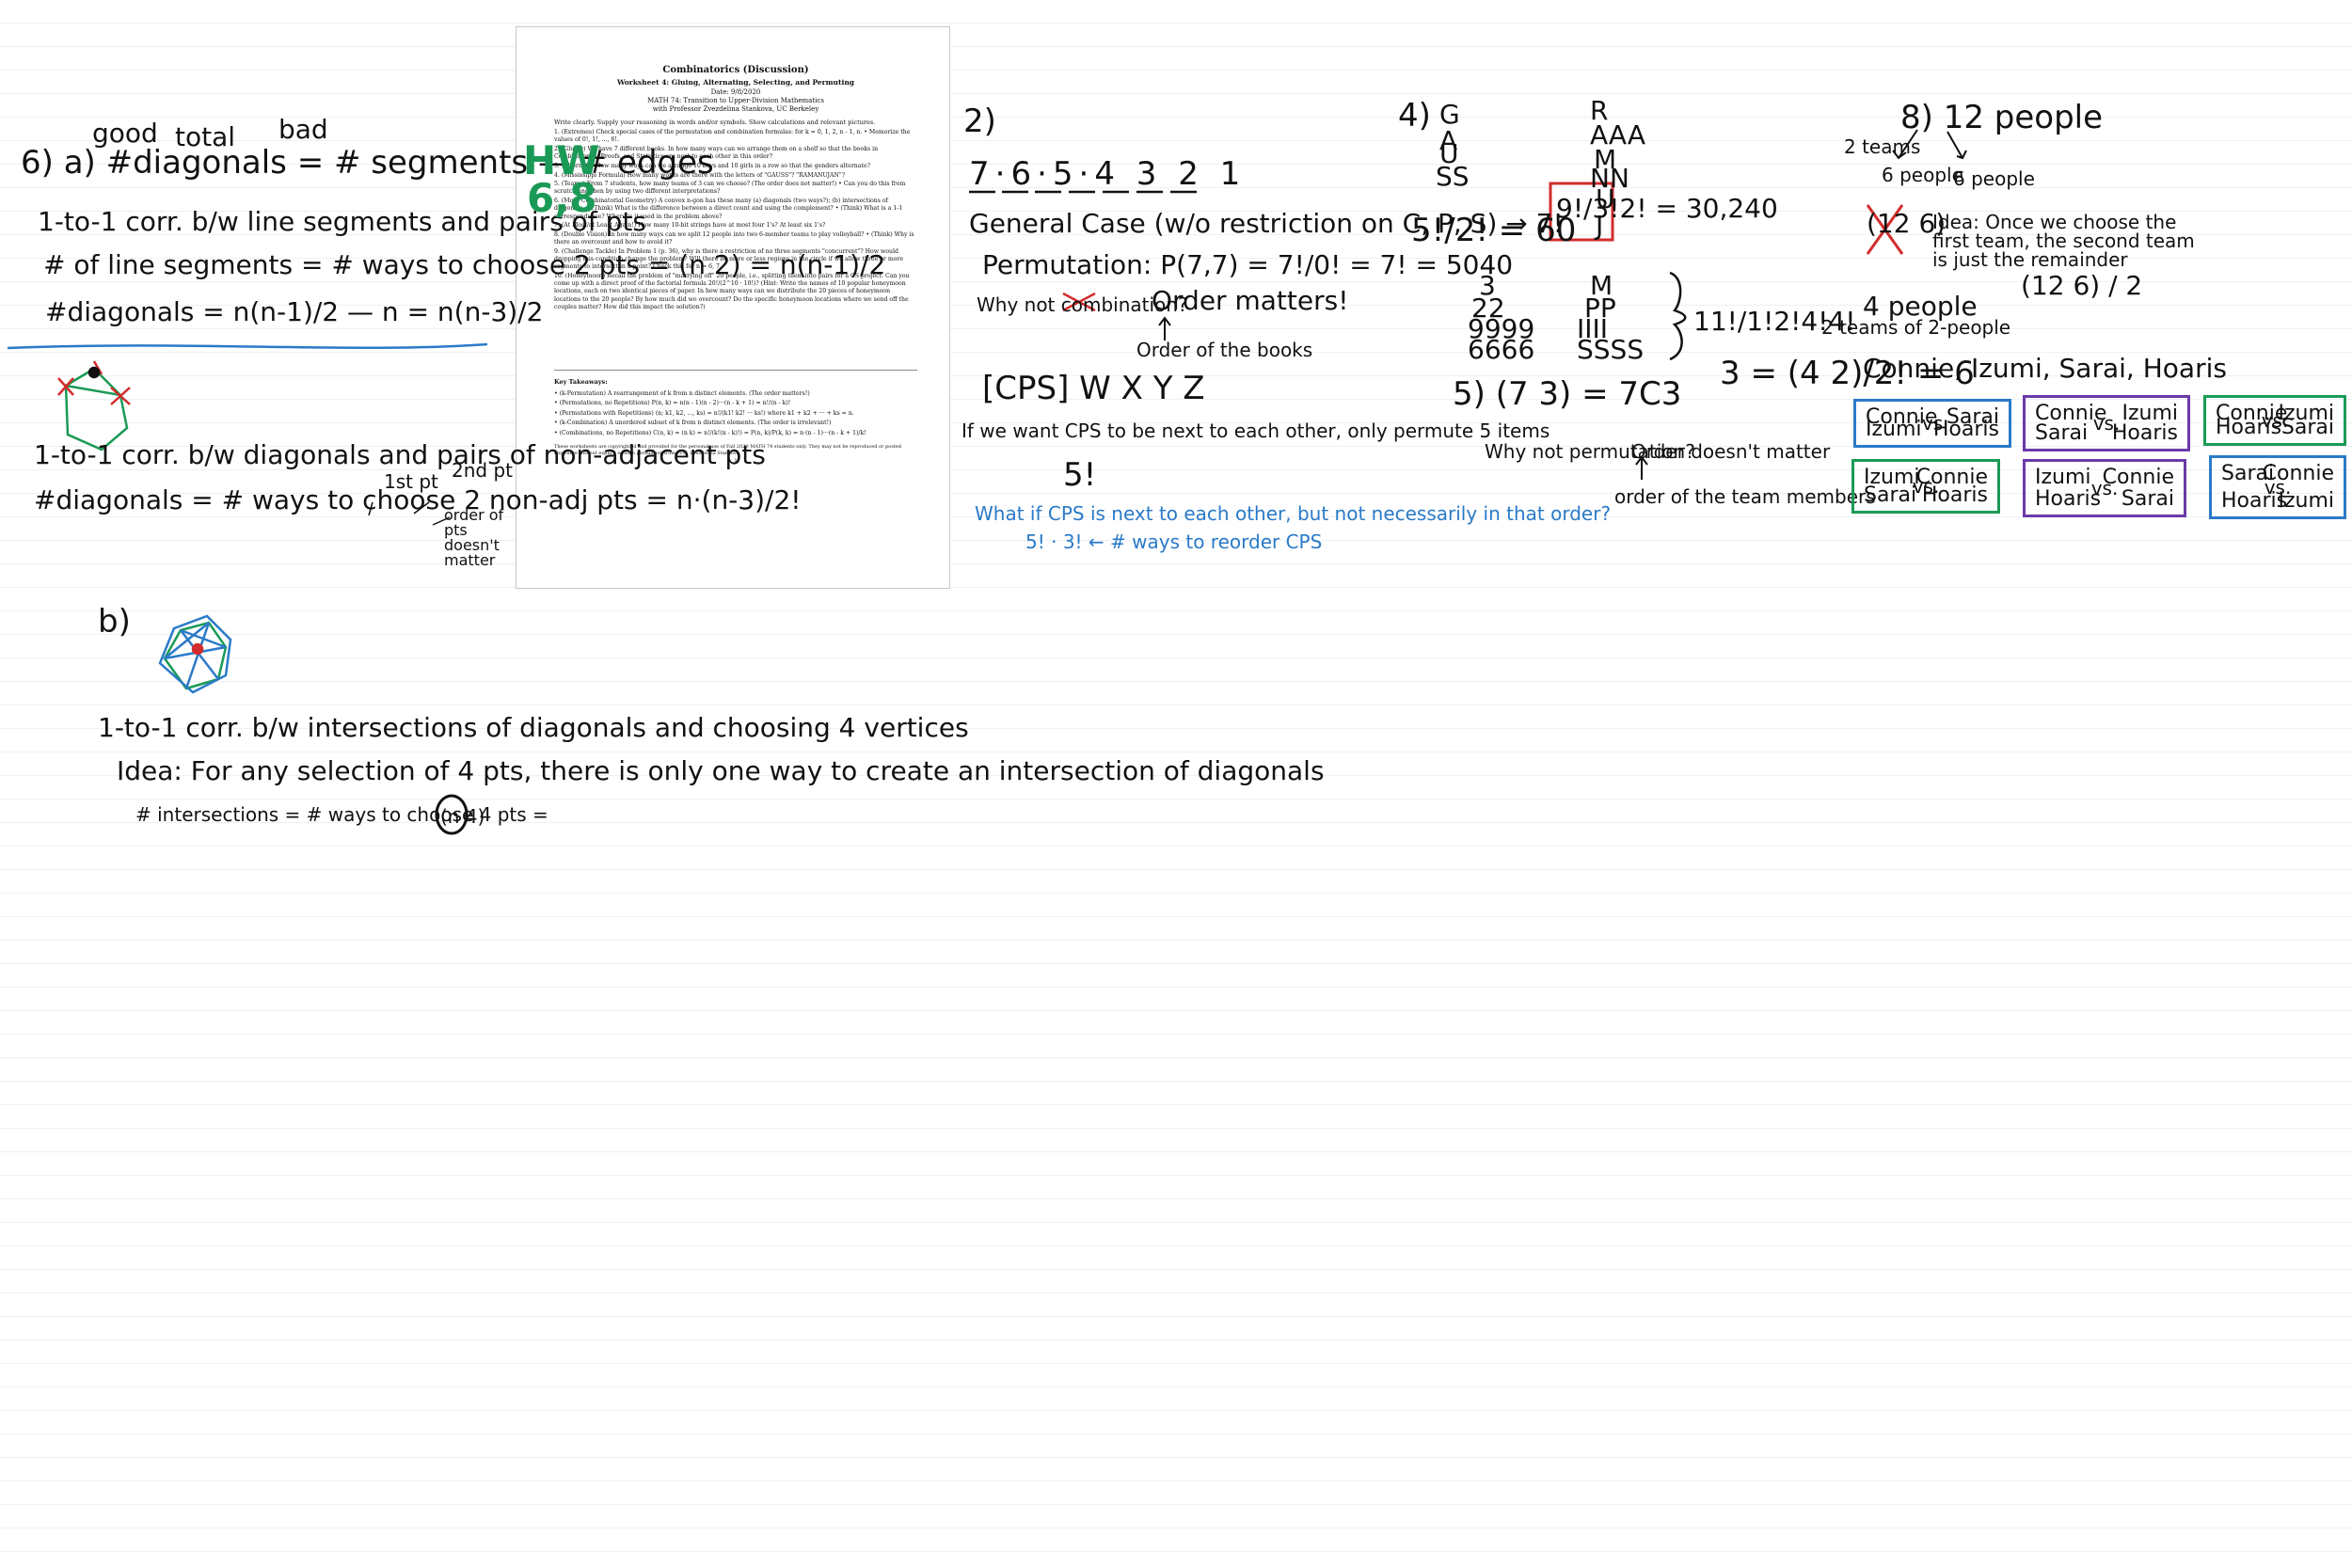  I want to click on note-2nd-pt: 2nd pt, so click(482, 470).